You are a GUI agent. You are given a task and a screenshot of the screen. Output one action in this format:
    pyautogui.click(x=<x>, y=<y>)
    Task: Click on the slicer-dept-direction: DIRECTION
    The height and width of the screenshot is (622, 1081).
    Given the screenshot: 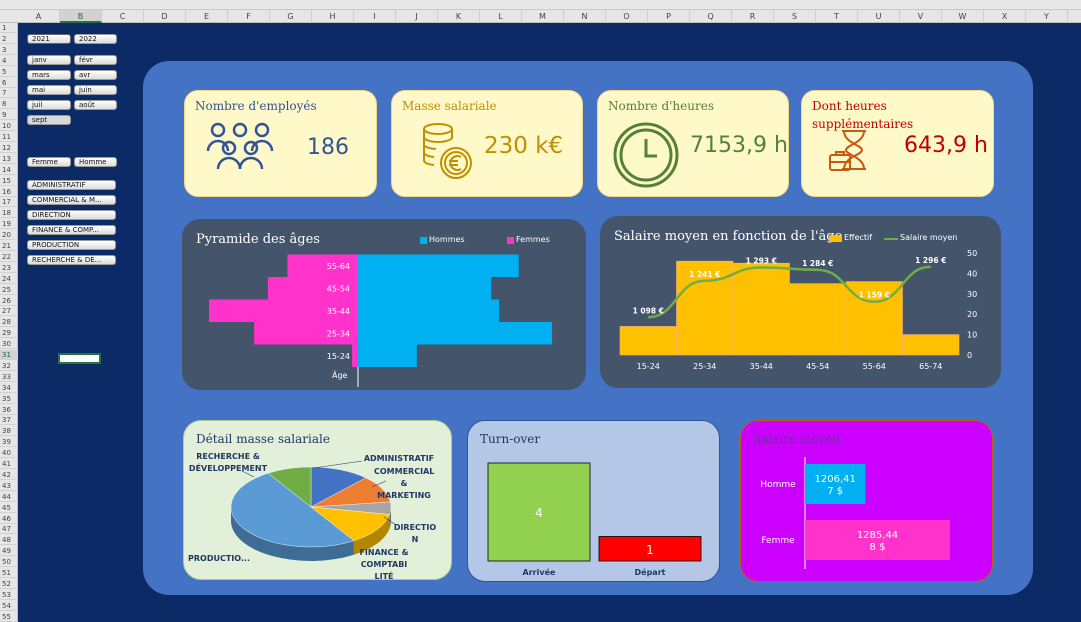 What is the action you would take?
    pyautogui.click(x=71, y=215)
    